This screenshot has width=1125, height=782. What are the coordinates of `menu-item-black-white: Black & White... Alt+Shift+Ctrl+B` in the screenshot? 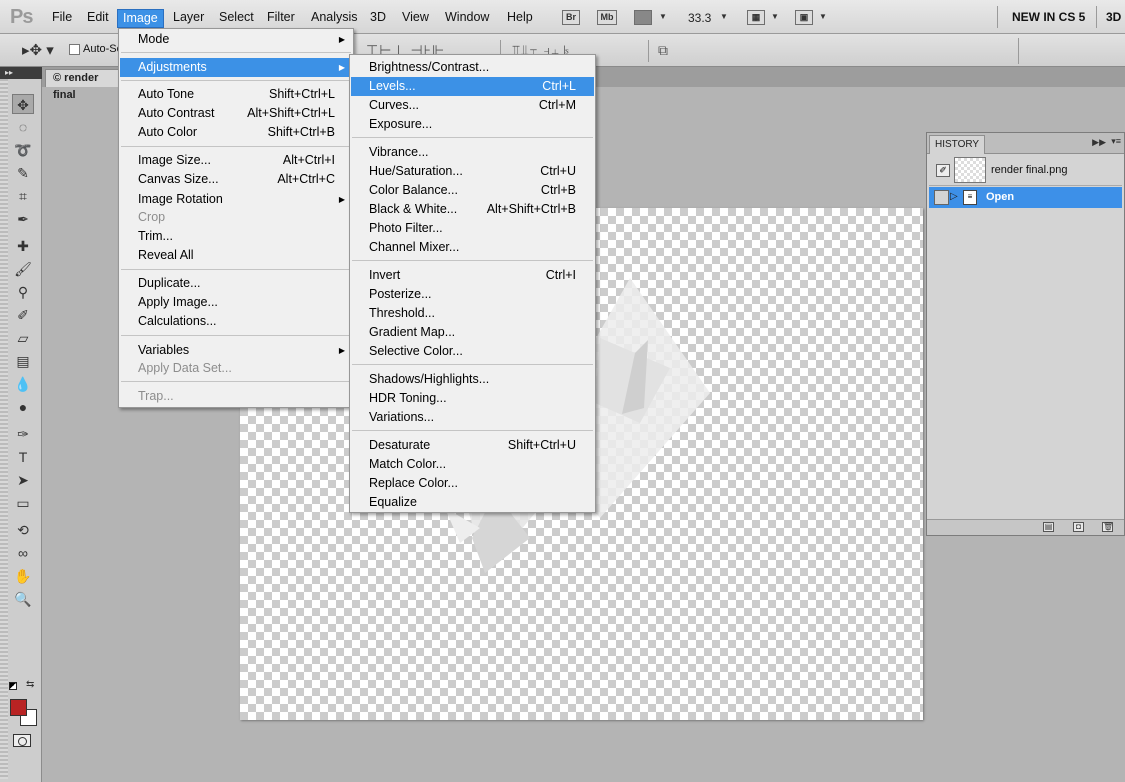 It's located at (472, 209).